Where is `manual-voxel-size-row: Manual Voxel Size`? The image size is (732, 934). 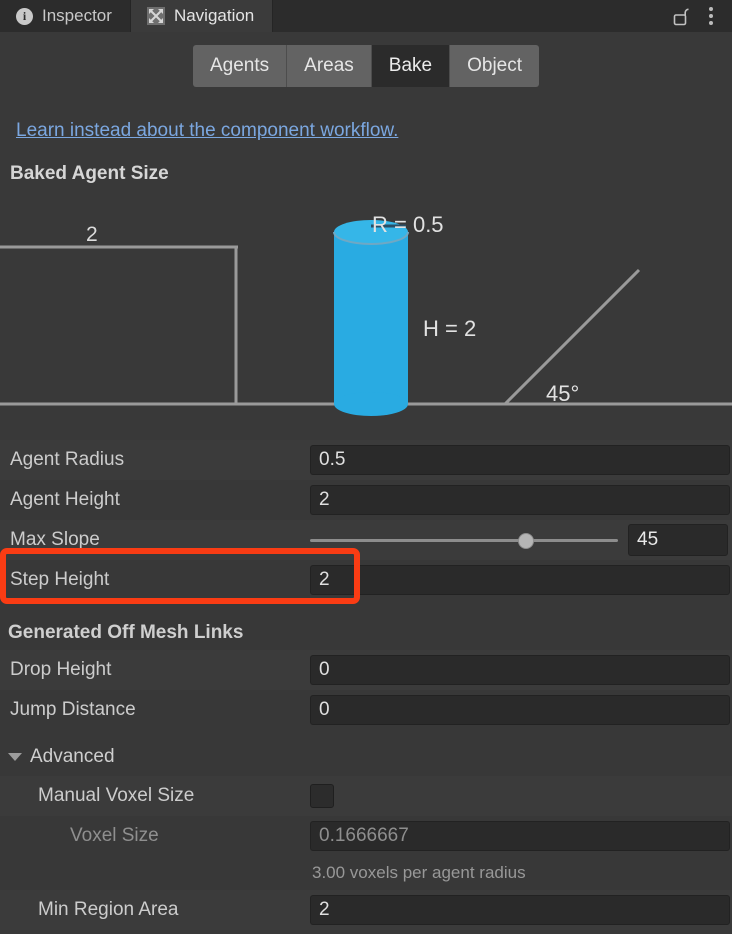 manual-voxel-size-row: Manual Voxel Size is located at coordinates (366, 796).